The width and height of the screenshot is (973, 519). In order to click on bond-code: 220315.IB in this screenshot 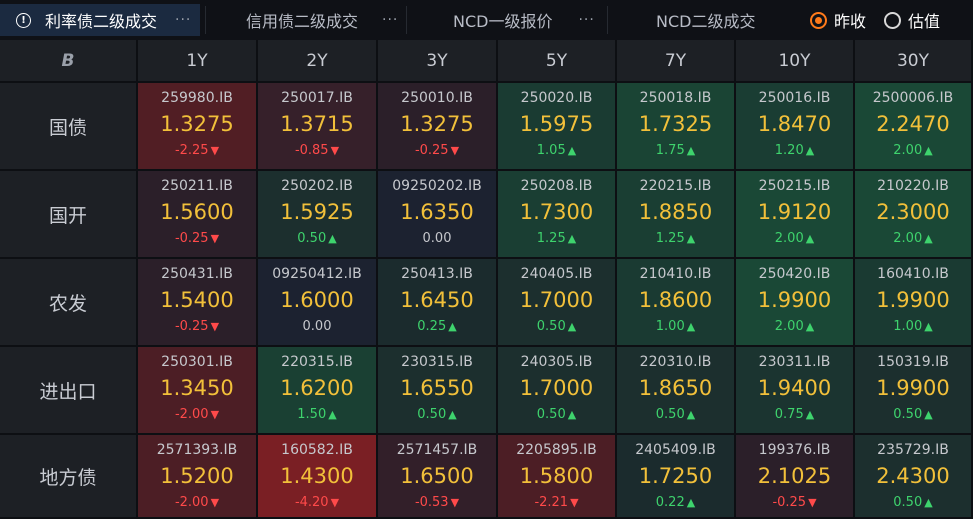, I will do `click(317, 362)`.